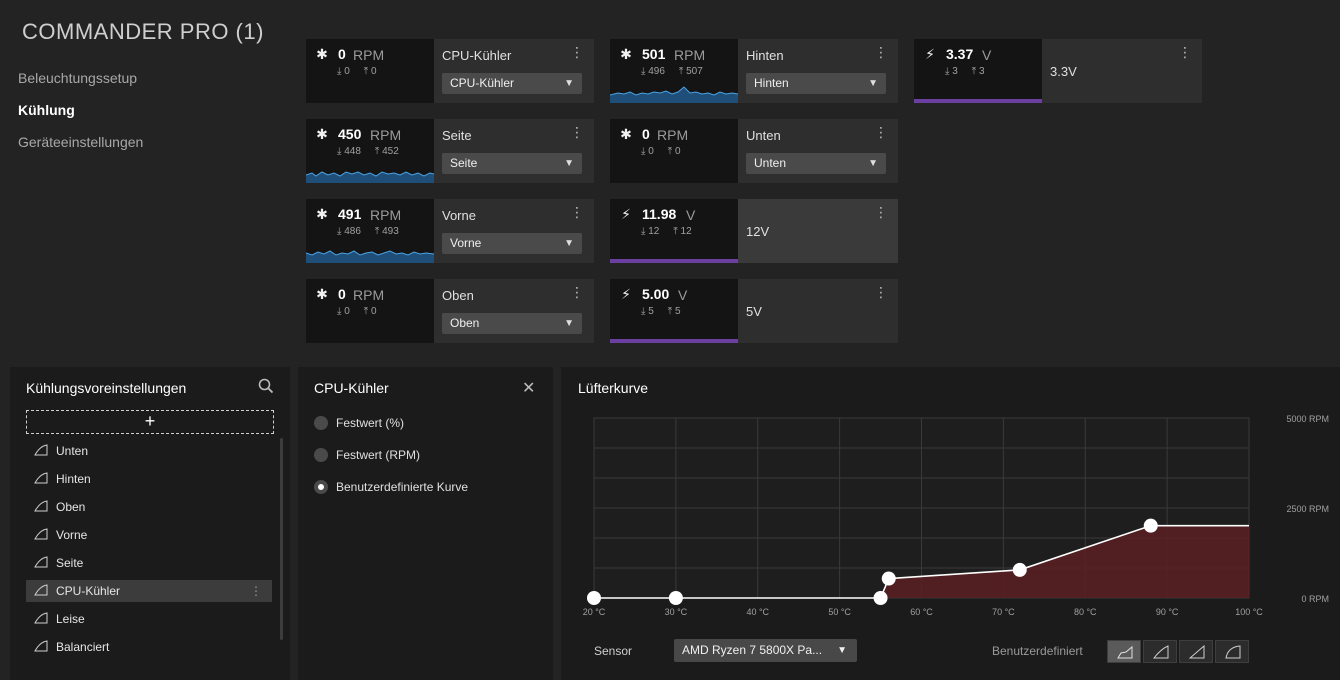 This screenshot has width=1340, height=680. Describe the element at coordinates (367, 455) in the screenshot. I see `radio-fixed-rpm: Festwert (RPM)` at that location.